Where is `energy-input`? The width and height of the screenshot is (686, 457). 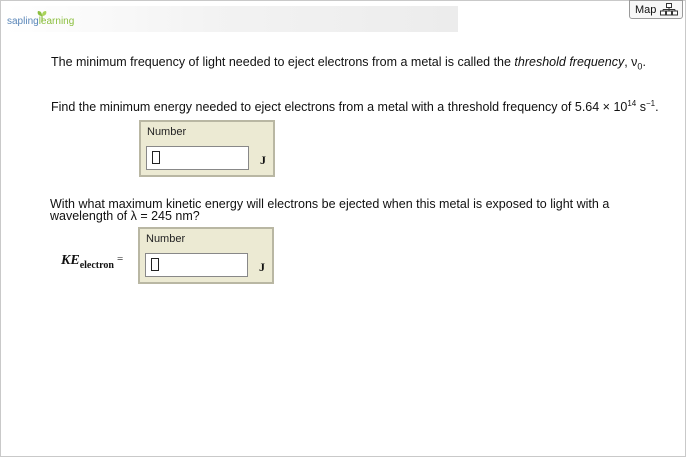
energy-input is located at coordinates (197, 158).